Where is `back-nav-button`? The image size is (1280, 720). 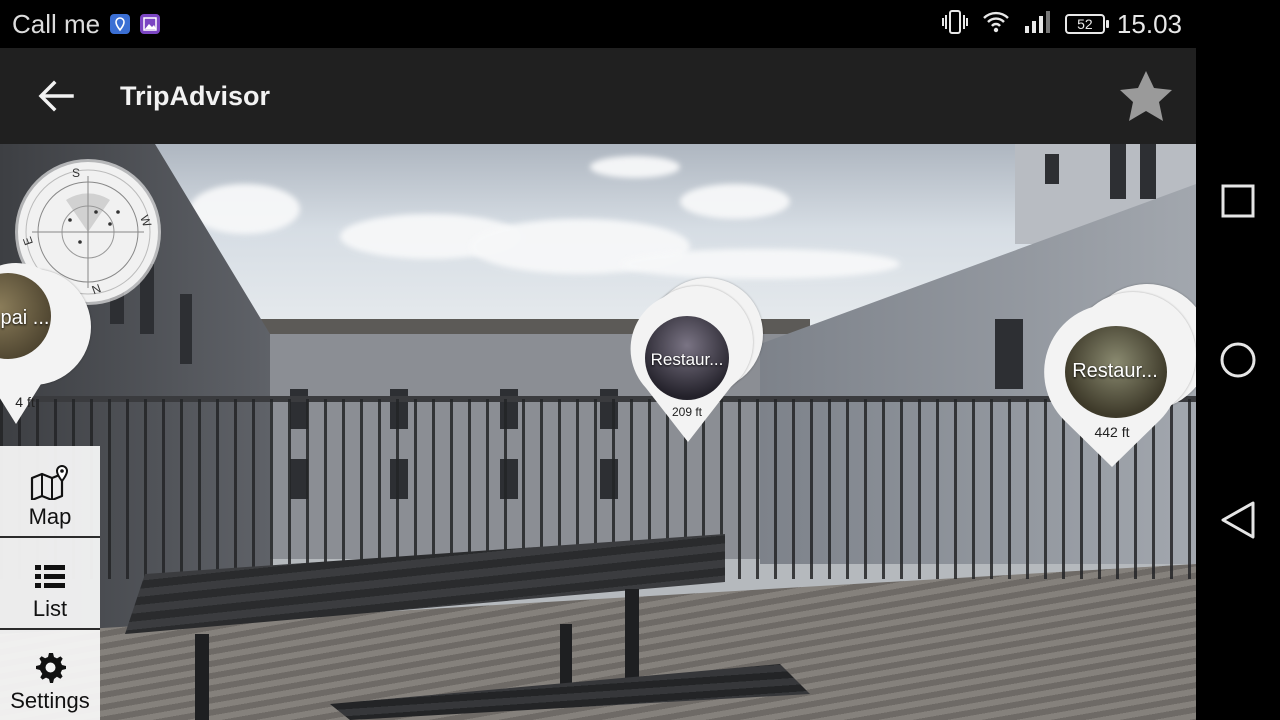 back-nav-button is located at coordinates (1238, 520).